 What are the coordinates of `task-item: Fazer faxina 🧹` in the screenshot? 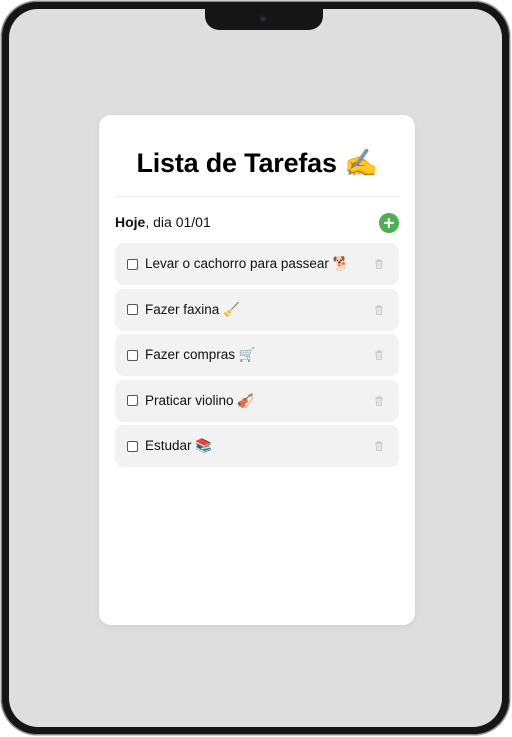 It's located at (257, 309).